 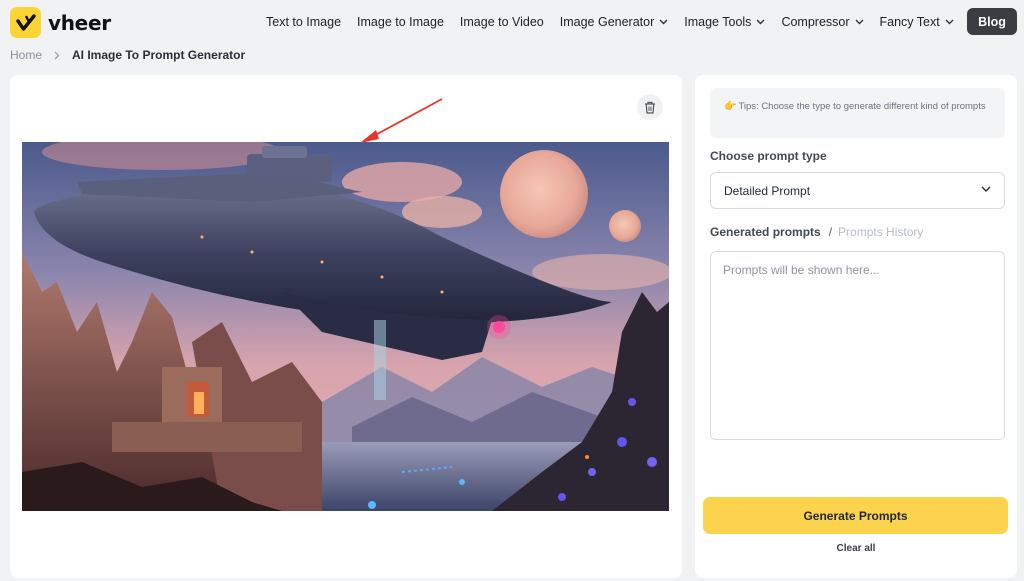 I want to click on breadcrumb: Home AI Image To Prompt Generator, so click(x=127, y=55).